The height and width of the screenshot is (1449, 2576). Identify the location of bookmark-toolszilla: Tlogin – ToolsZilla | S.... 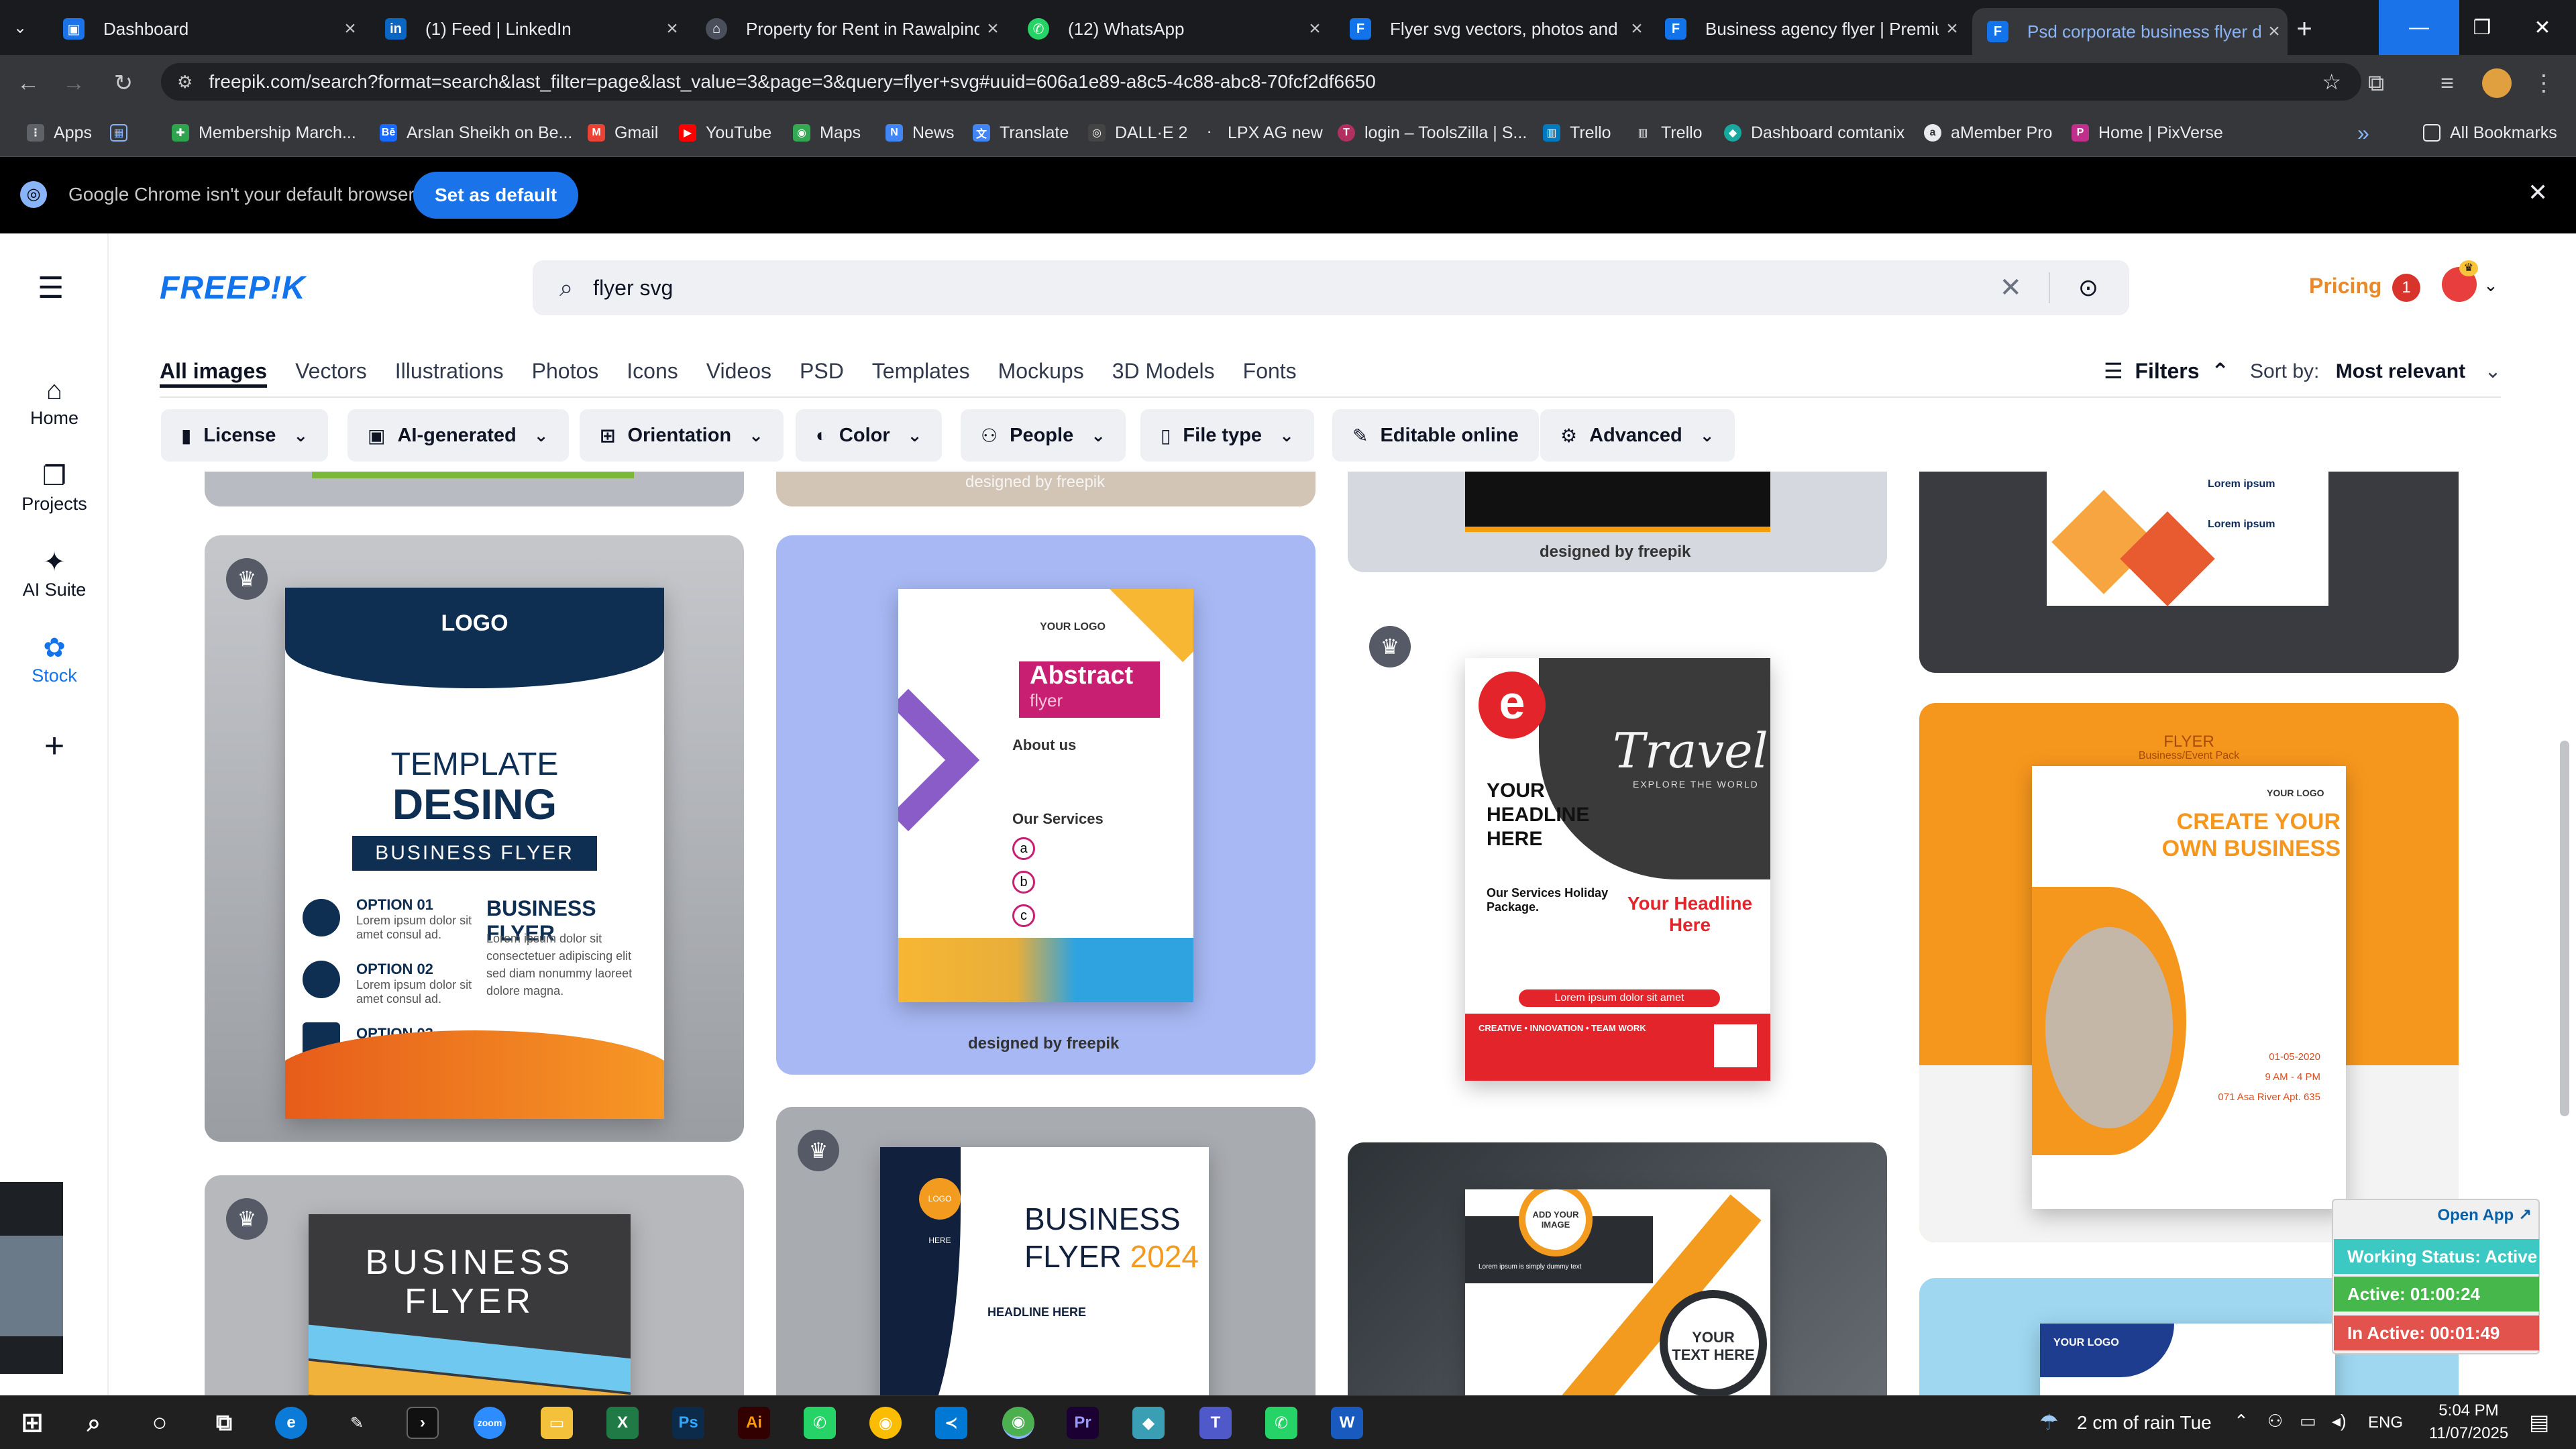
(1432, 133).